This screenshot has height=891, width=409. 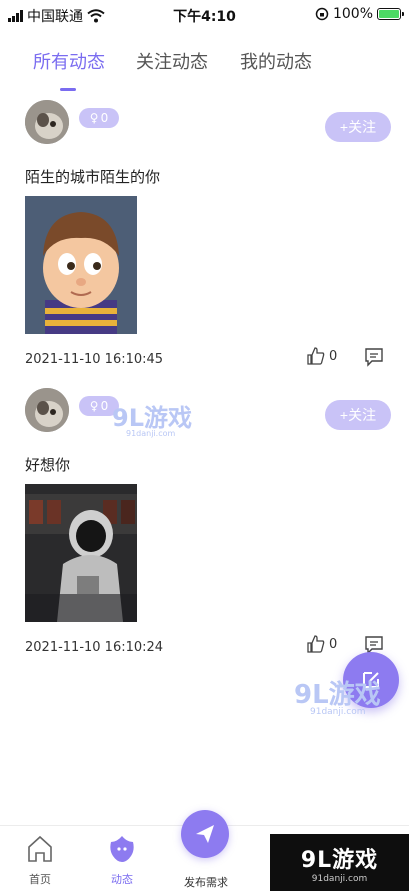 What do you see at coordinates (40, 848) in the screenshot?
I see `home-icon` at bounding box center [40, 848].